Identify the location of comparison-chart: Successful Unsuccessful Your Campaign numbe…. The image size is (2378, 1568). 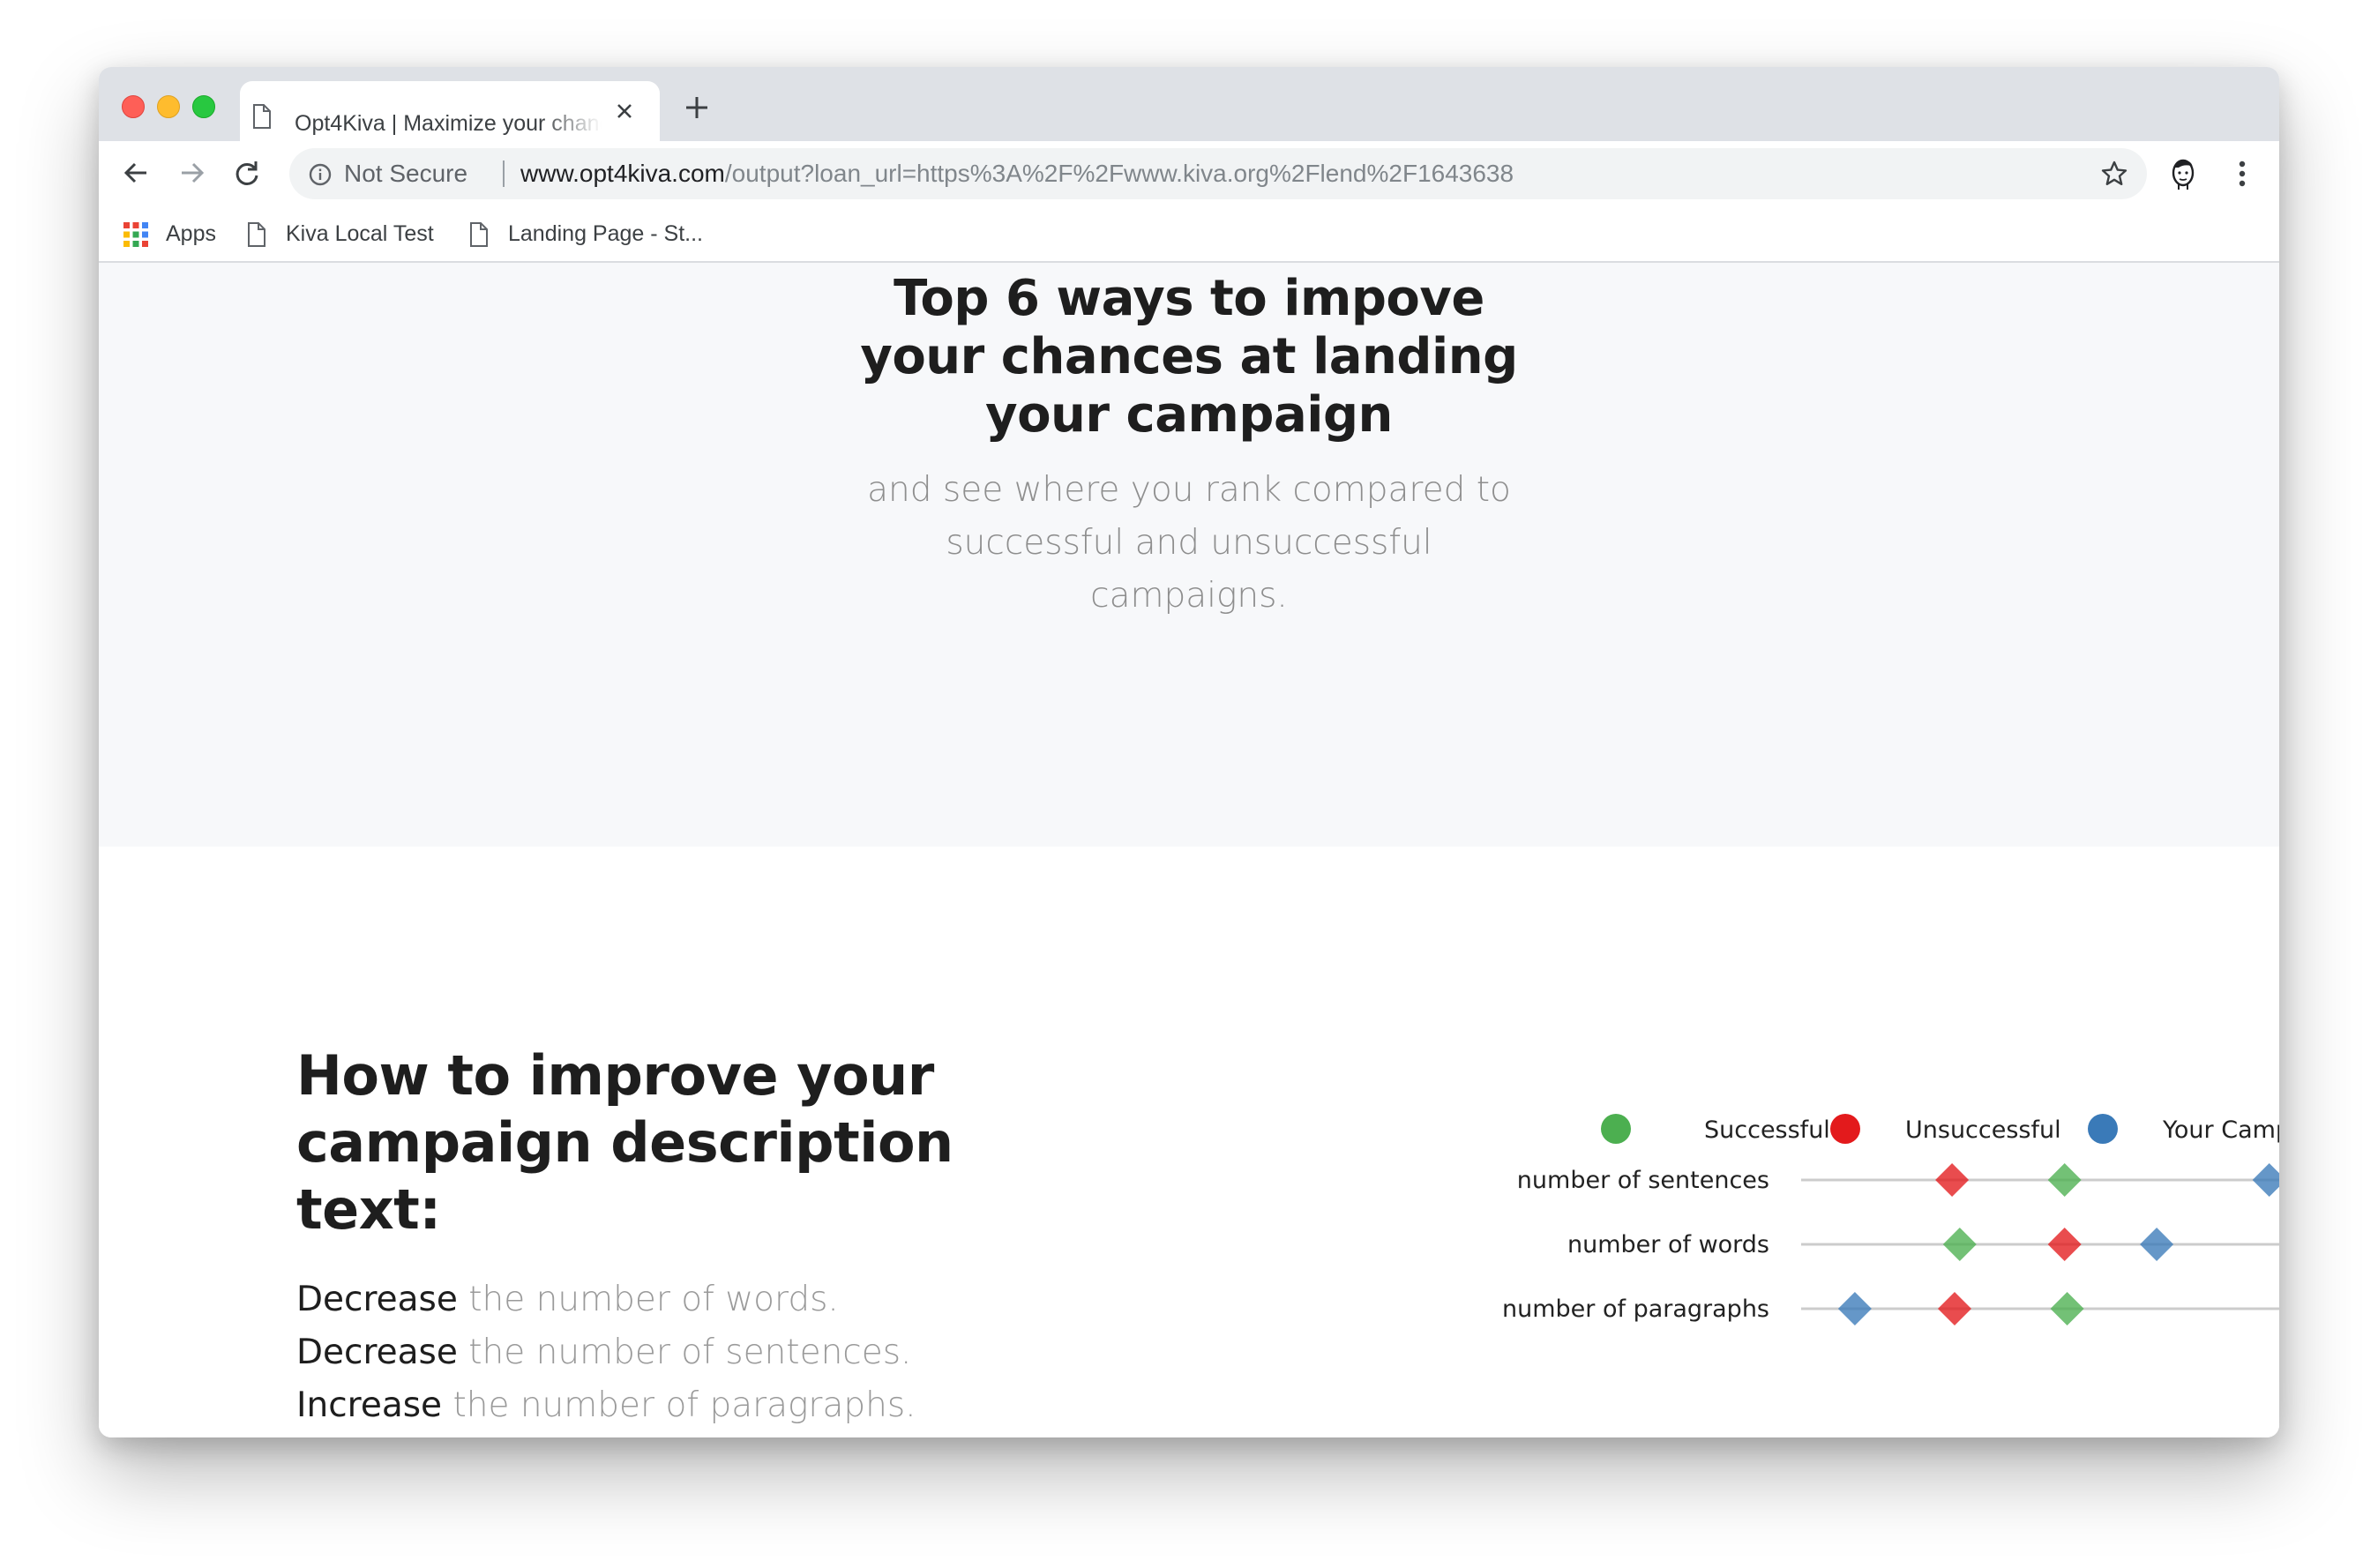
(1890, 1219).